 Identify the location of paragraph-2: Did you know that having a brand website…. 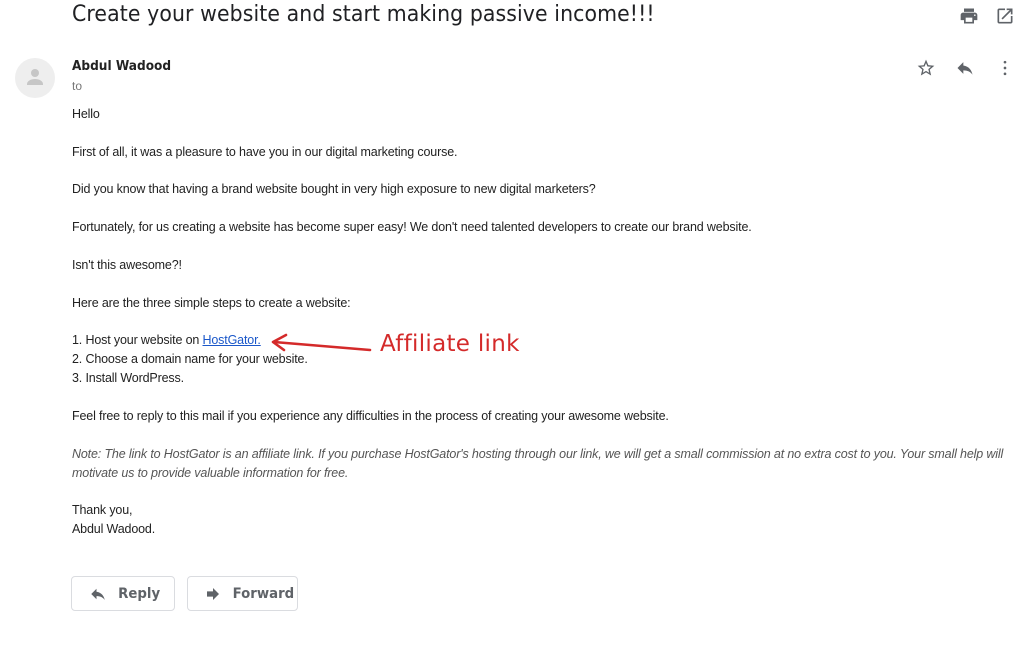
(334, 189).